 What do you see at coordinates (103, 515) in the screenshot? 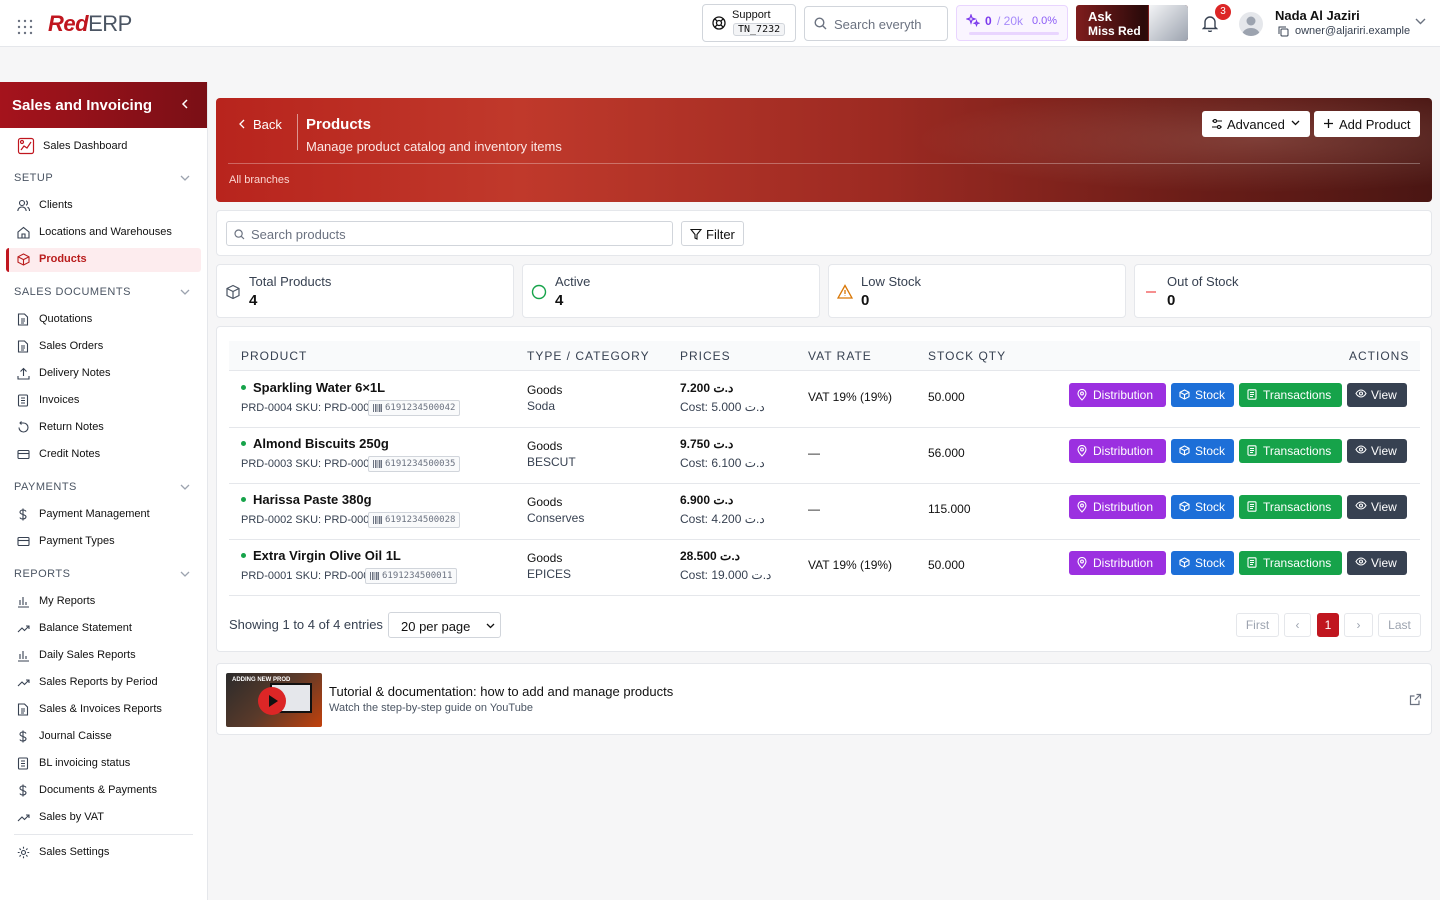
I see `sidebar-item-payment-management: Payment Management` at bounding box center [103, 515].